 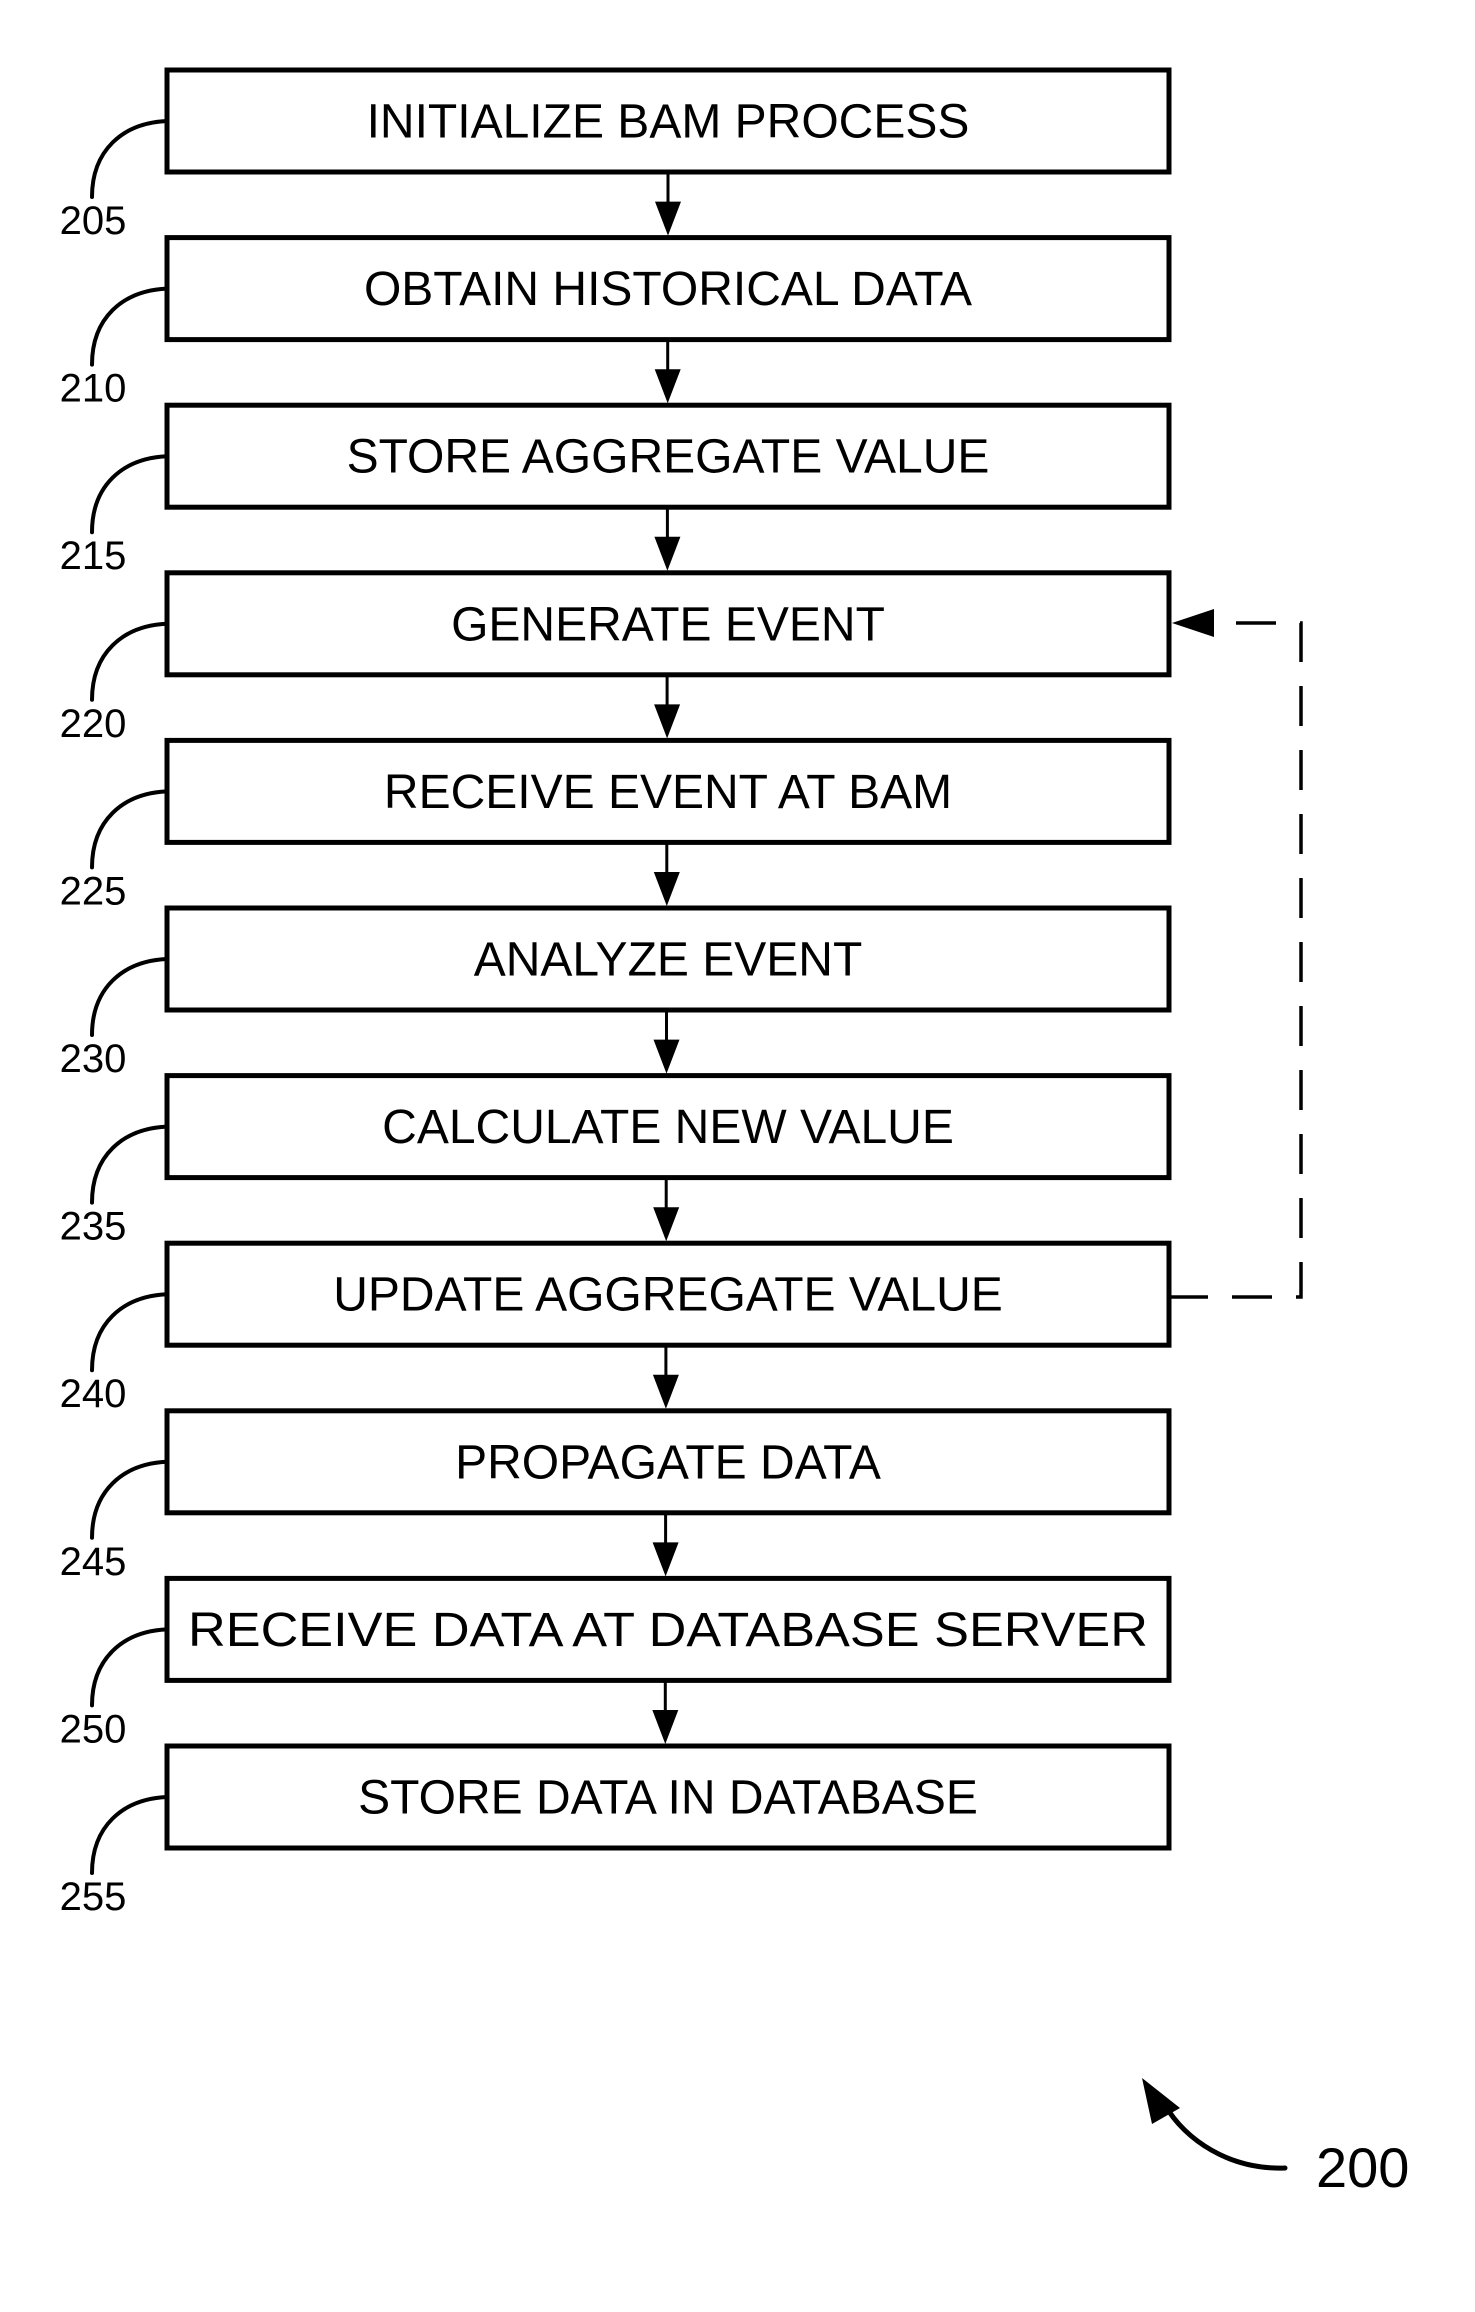 What do you see at coordinates (616, 1496) in the screenshot?
I see `step-245: PROPAGATE DATA 245` at bounding box center [616, 1496].